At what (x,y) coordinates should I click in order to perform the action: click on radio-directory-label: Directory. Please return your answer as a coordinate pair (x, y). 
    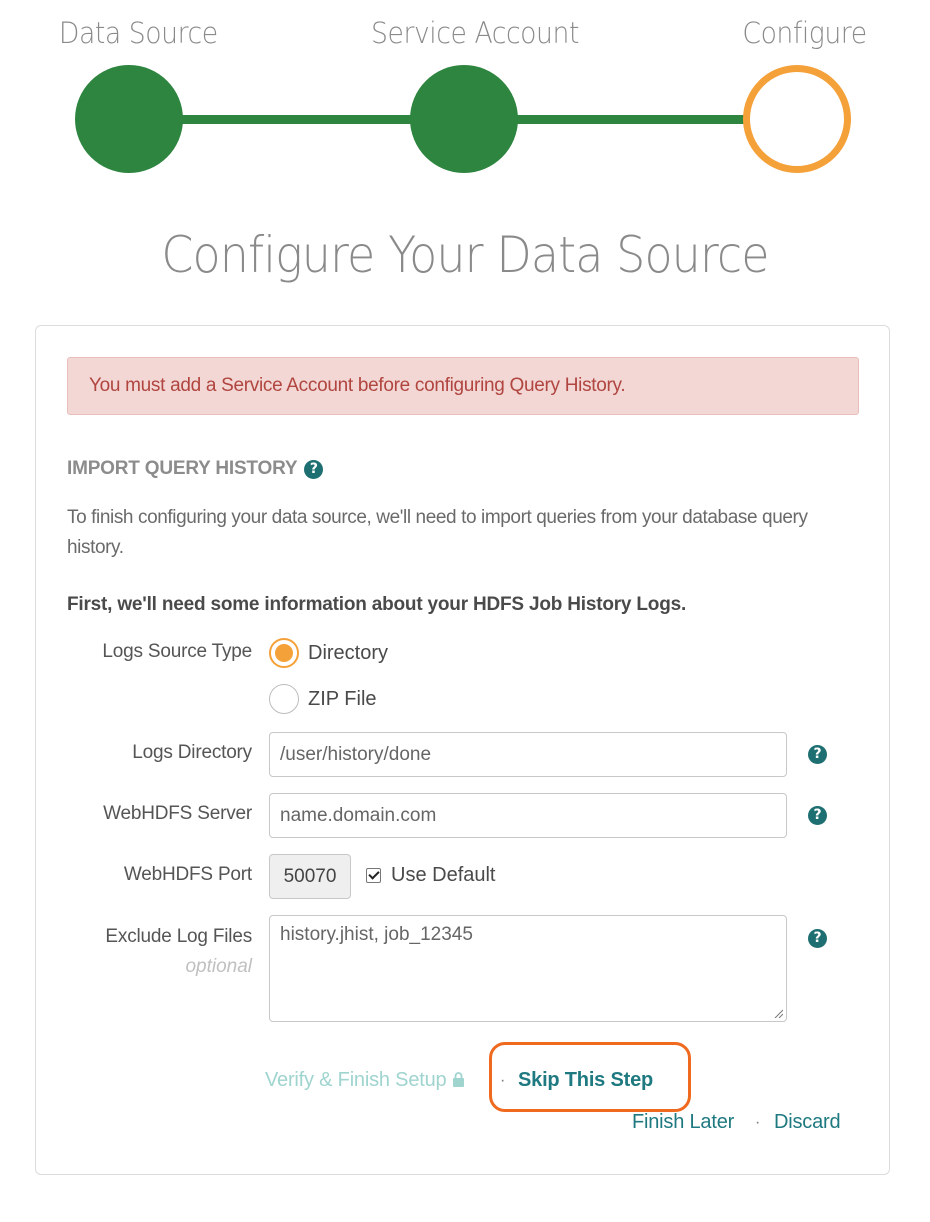
    Looking at the image, I should click on (348, 652).